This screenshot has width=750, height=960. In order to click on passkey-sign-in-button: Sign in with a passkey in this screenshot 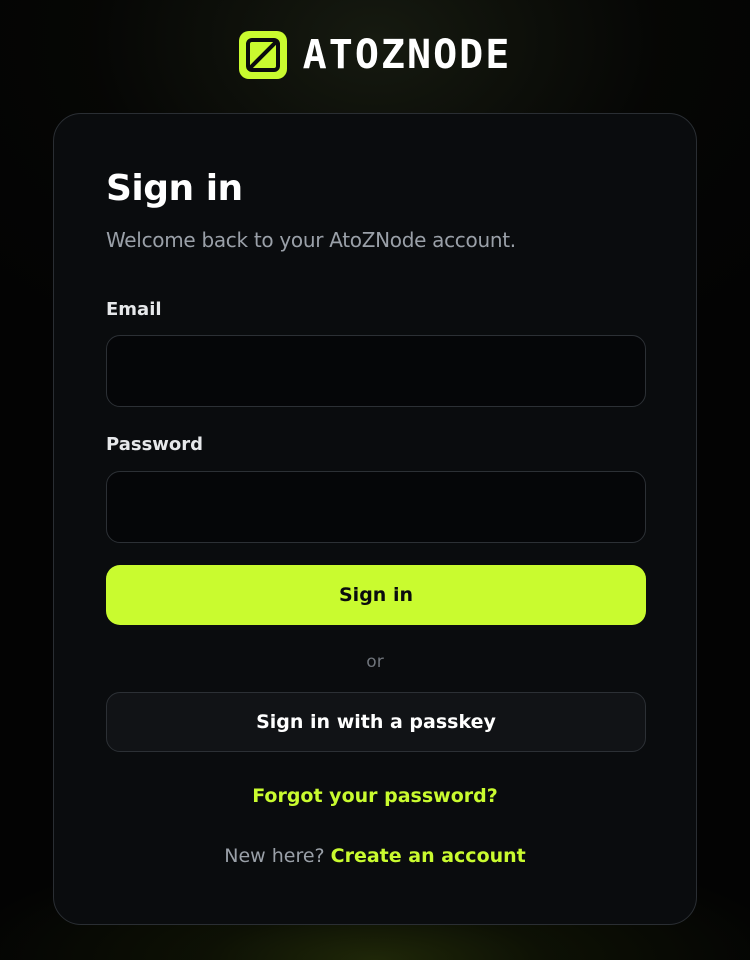, I will do `click(376, 722)`.